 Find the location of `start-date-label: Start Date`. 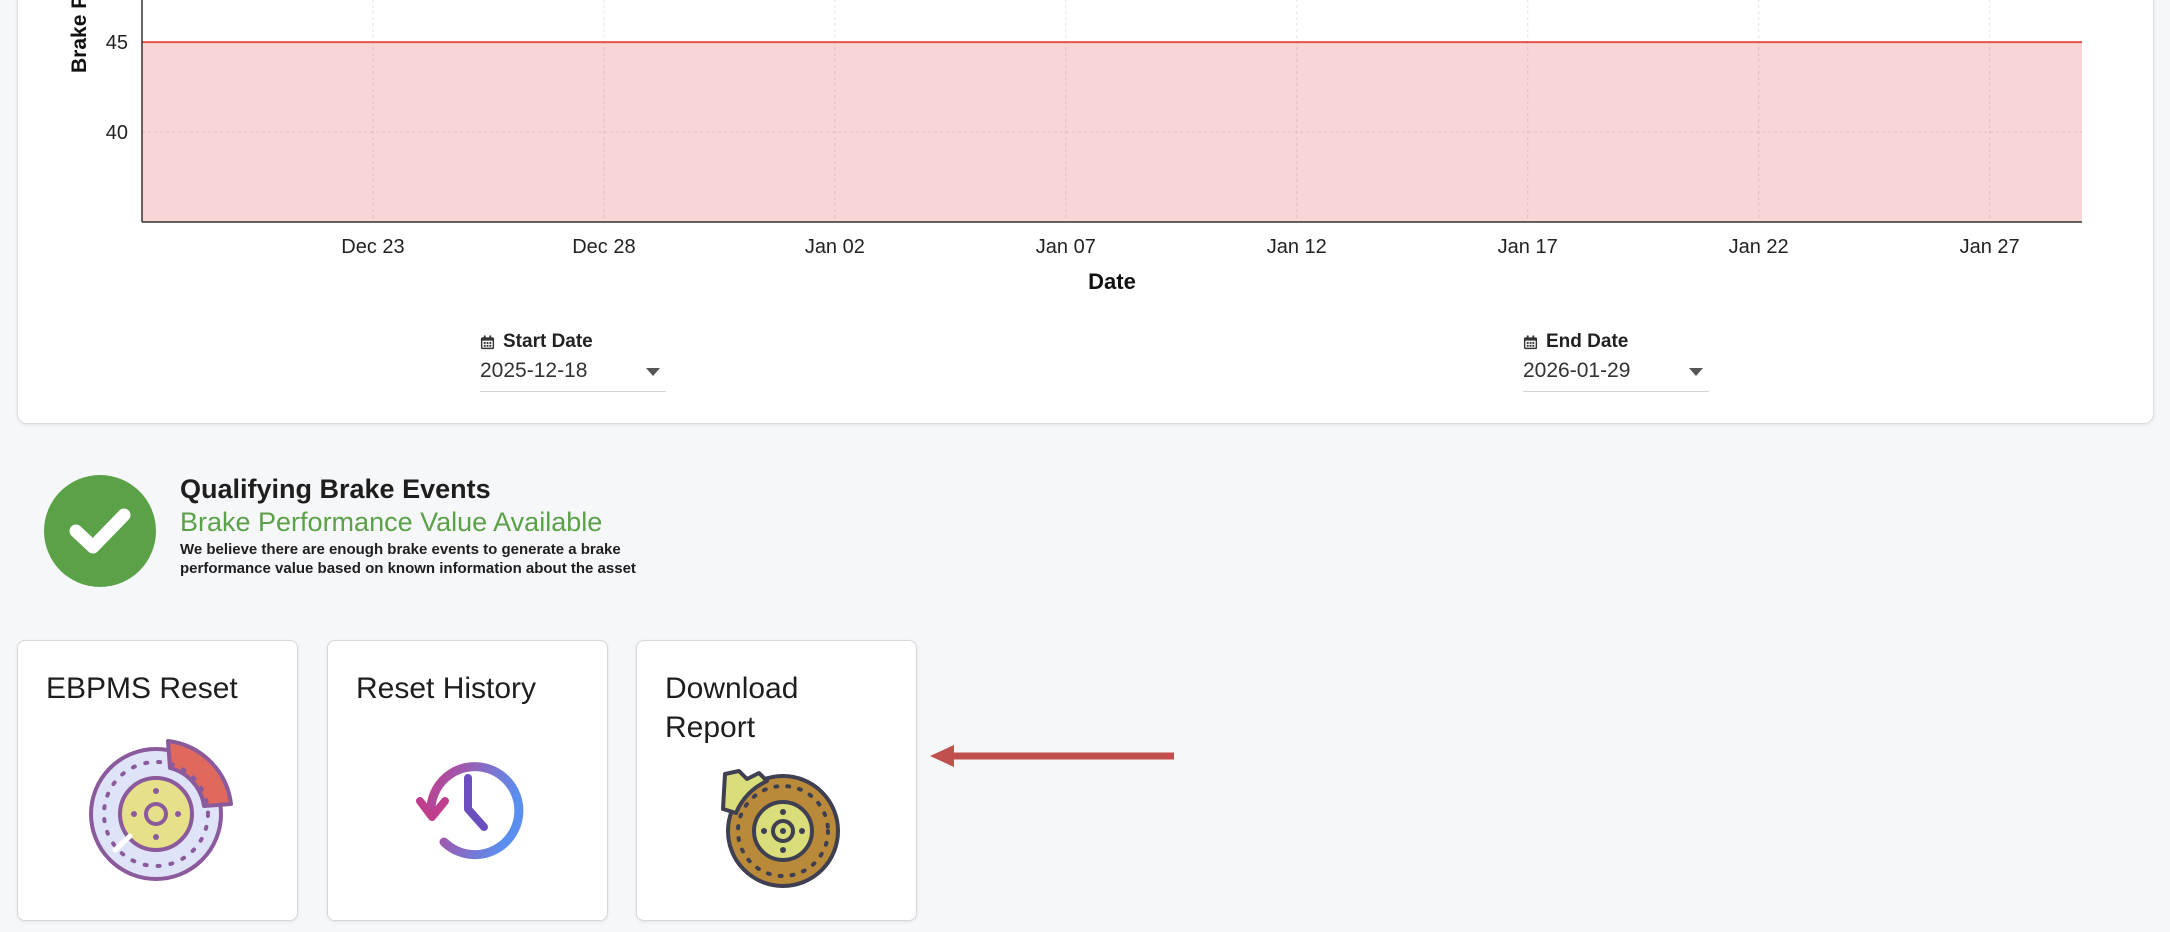

start-date-label: Start Date is located at coordinates (548, 341).